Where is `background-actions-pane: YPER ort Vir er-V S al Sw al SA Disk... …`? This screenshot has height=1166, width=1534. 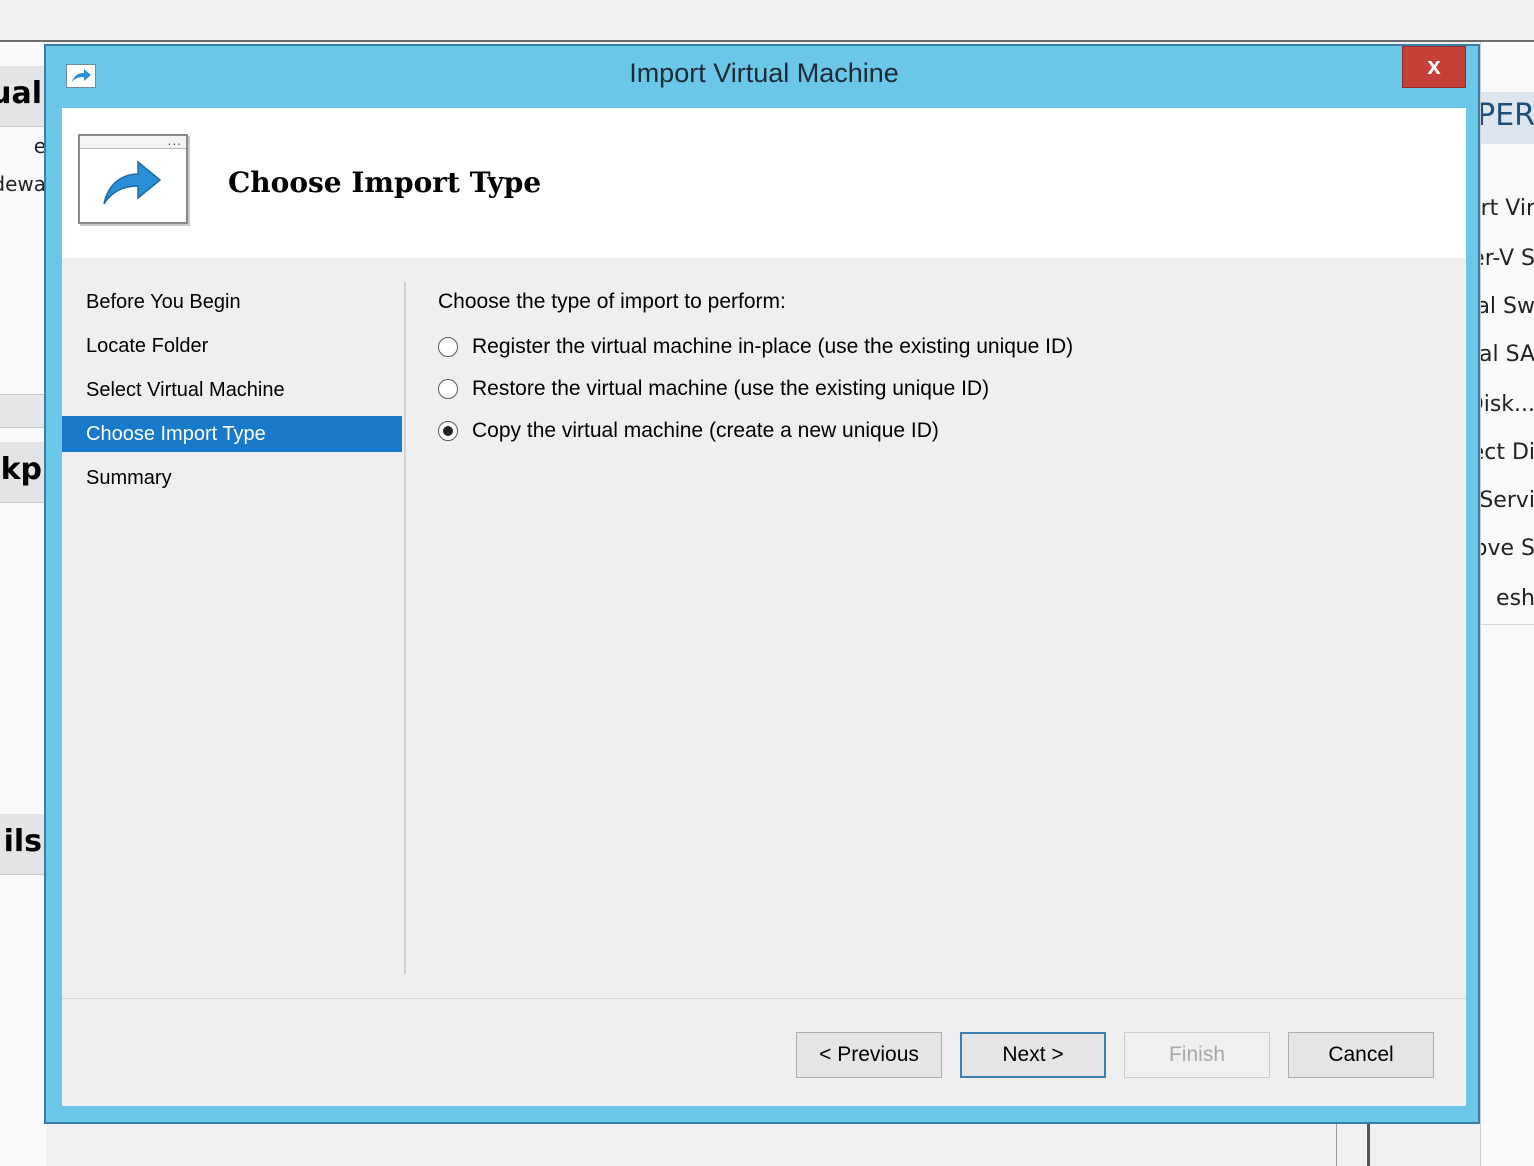
background-actions-pane: YPER ort Vir er-V S al Sw al SA Disk... … is located at coordinates (1507, 604).